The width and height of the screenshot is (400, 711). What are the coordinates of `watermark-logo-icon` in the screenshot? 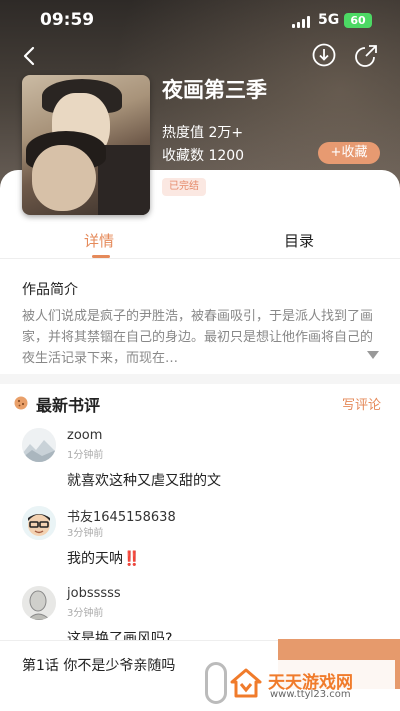 It's located at (246, 683).